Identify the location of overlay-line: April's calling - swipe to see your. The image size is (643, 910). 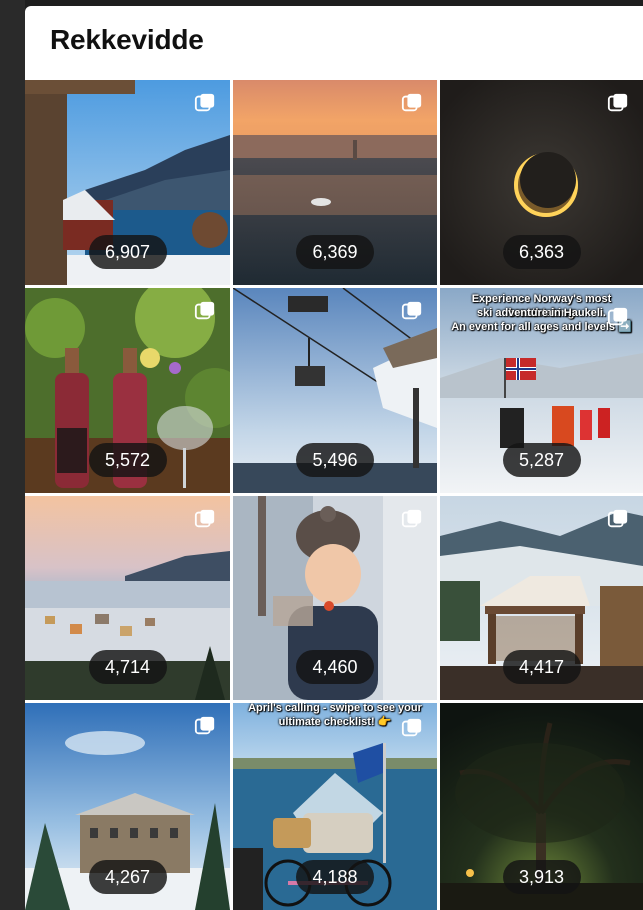
(335, 708).